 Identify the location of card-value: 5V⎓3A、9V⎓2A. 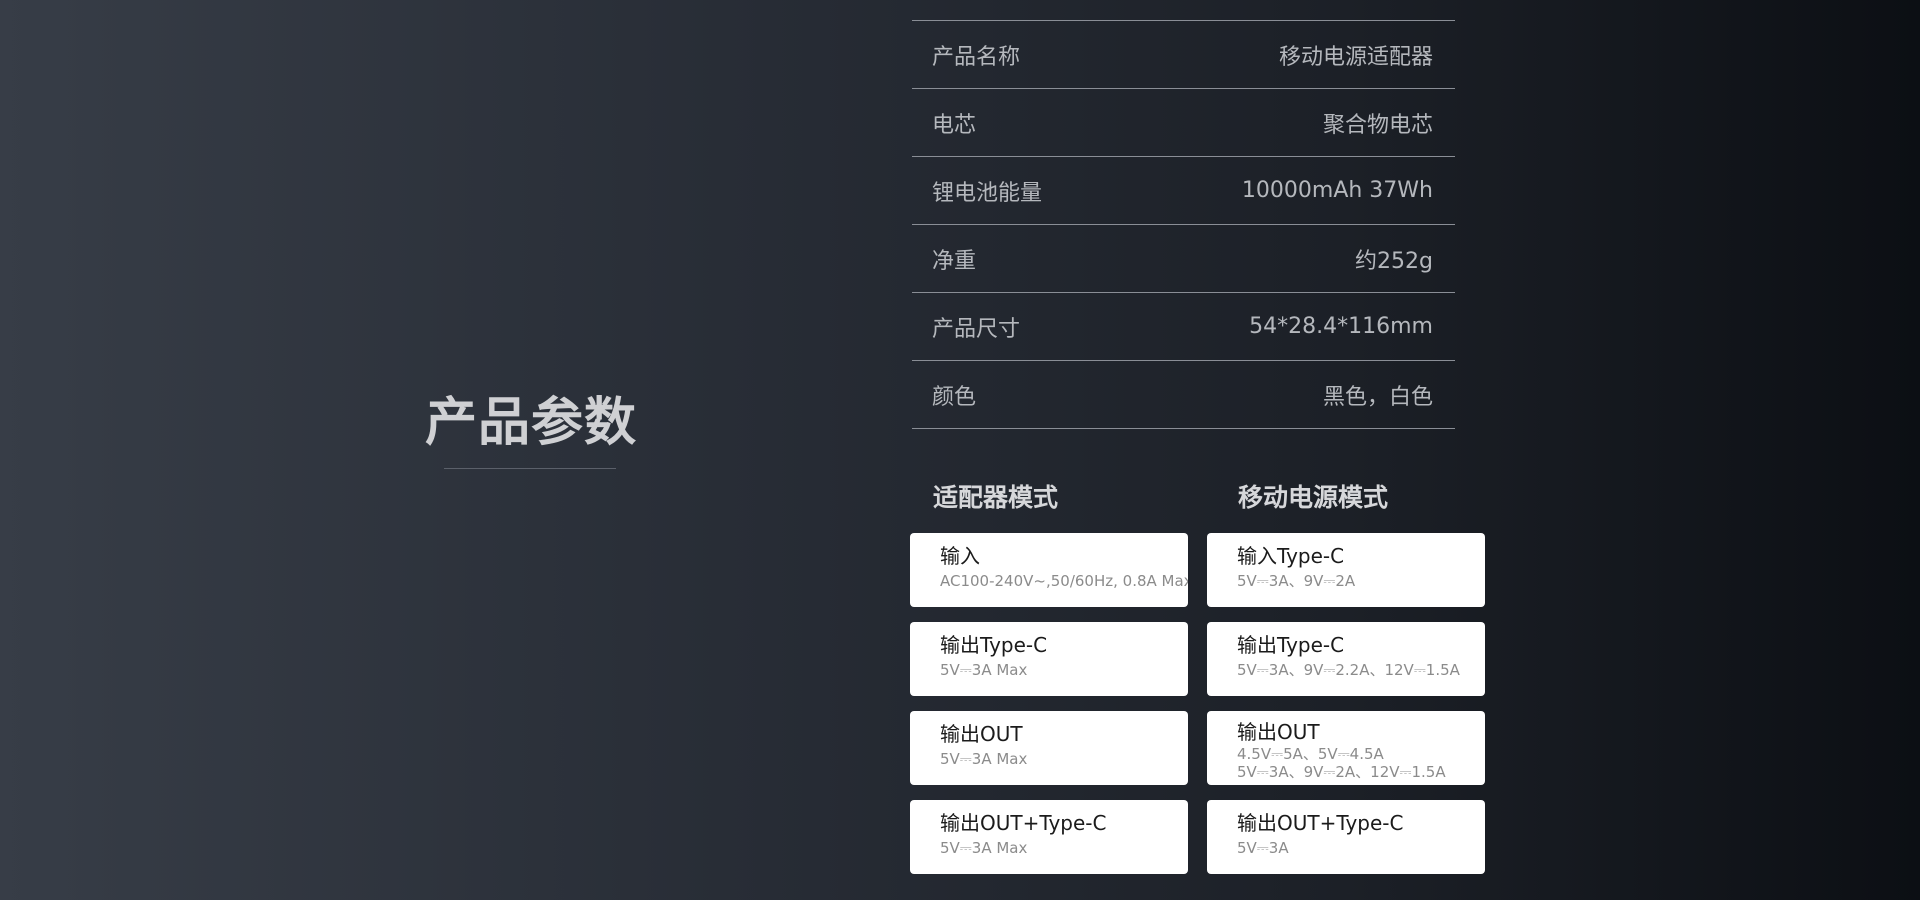
(1296, 581).